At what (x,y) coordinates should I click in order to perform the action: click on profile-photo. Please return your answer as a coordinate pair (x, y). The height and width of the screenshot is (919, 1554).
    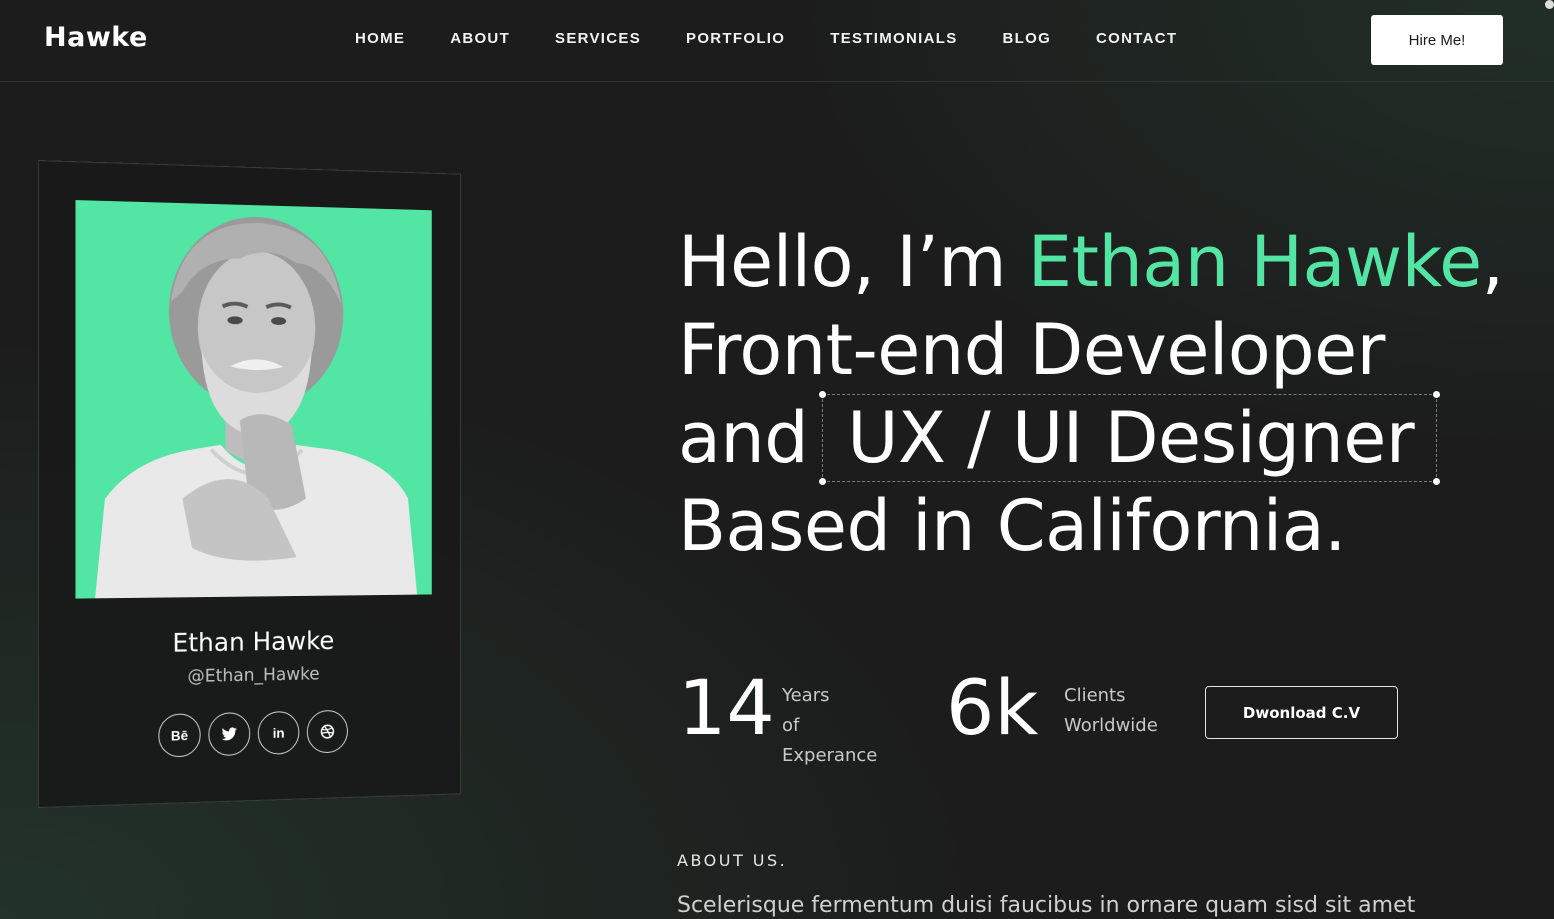
    Looking at the image, I should click on (253, 399).